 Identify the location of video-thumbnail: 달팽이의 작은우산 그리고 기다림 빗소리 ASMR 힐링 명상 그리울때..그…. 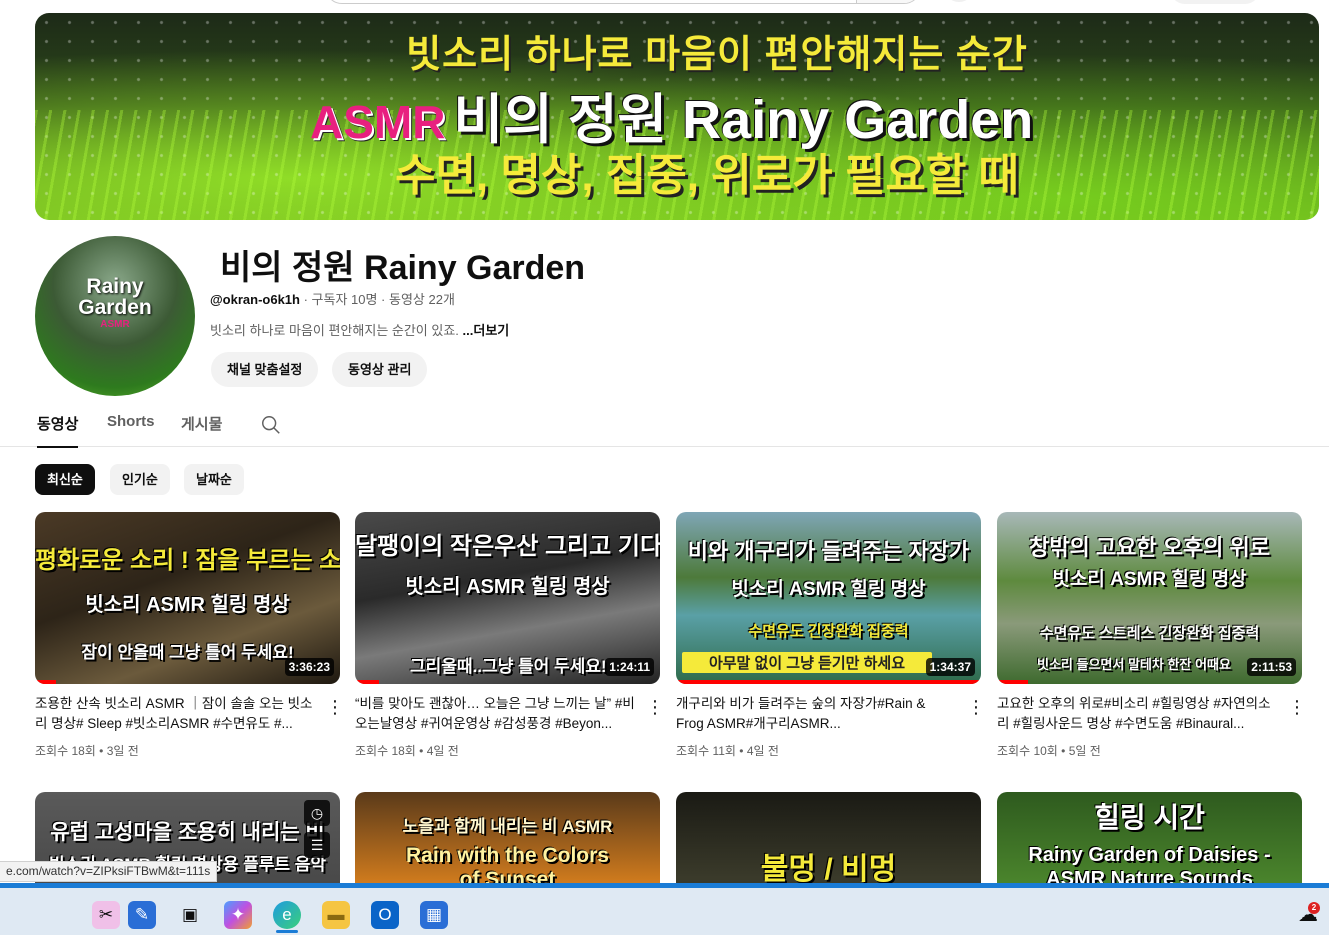
(507, 598).